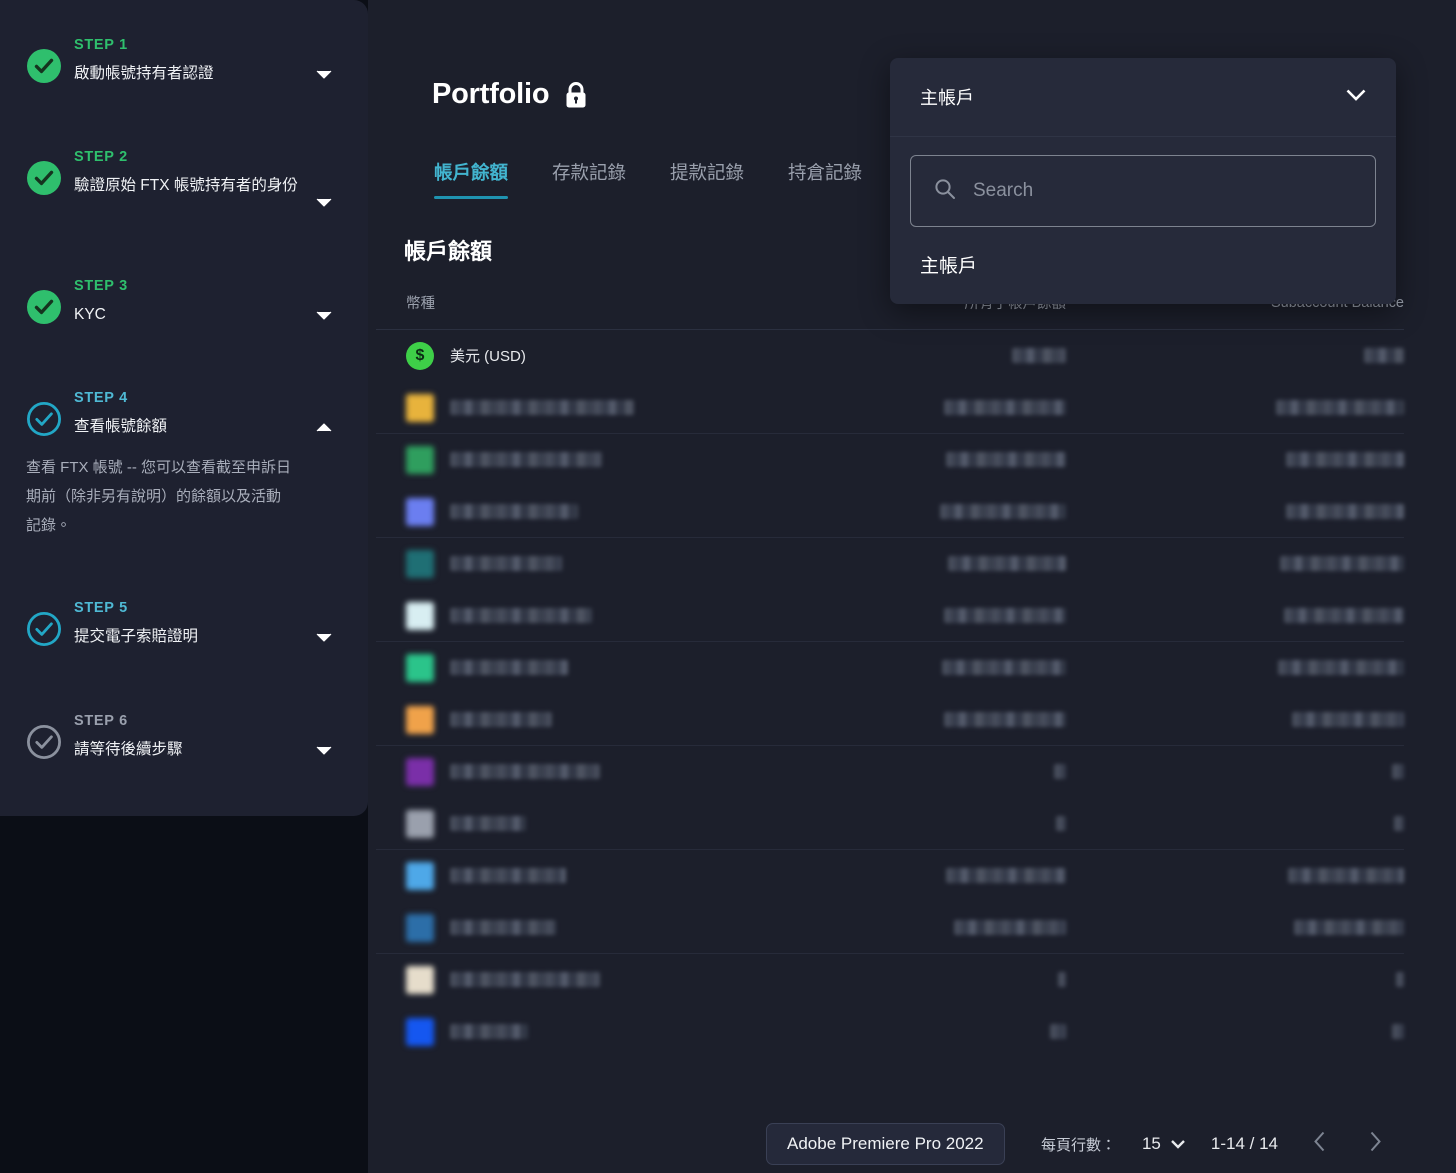  Describe the element at coordinates (611, 355) in the screenshot. I see `cell-asset: $ 美元 (USD)` at that location.